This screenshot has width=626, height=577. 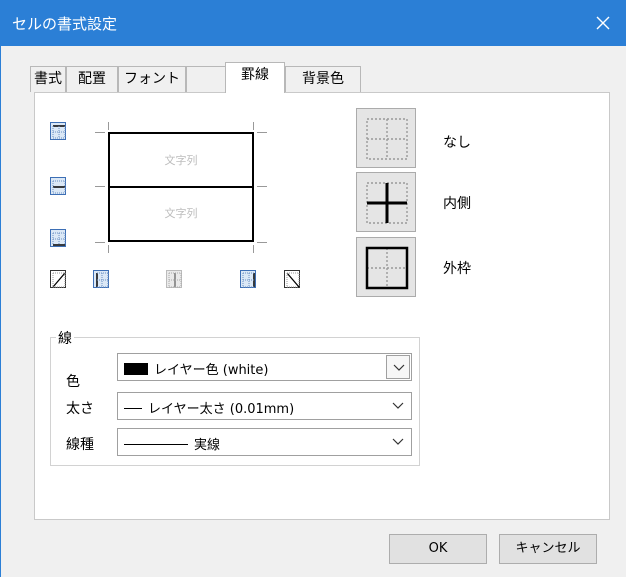 I want to click on style-value: 実線, so click(x=172, y=443).